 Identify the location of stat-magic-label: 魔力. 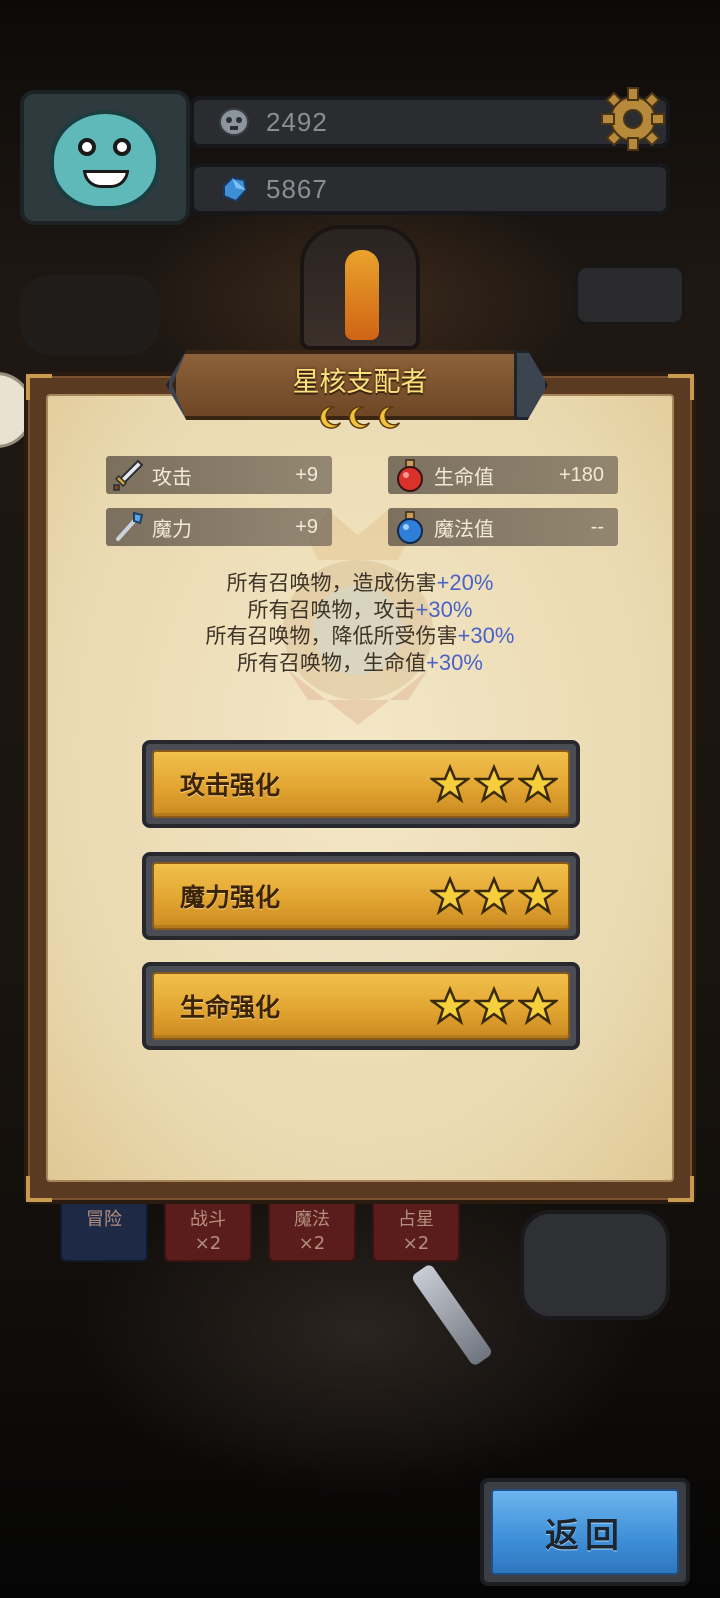
(172, 528).